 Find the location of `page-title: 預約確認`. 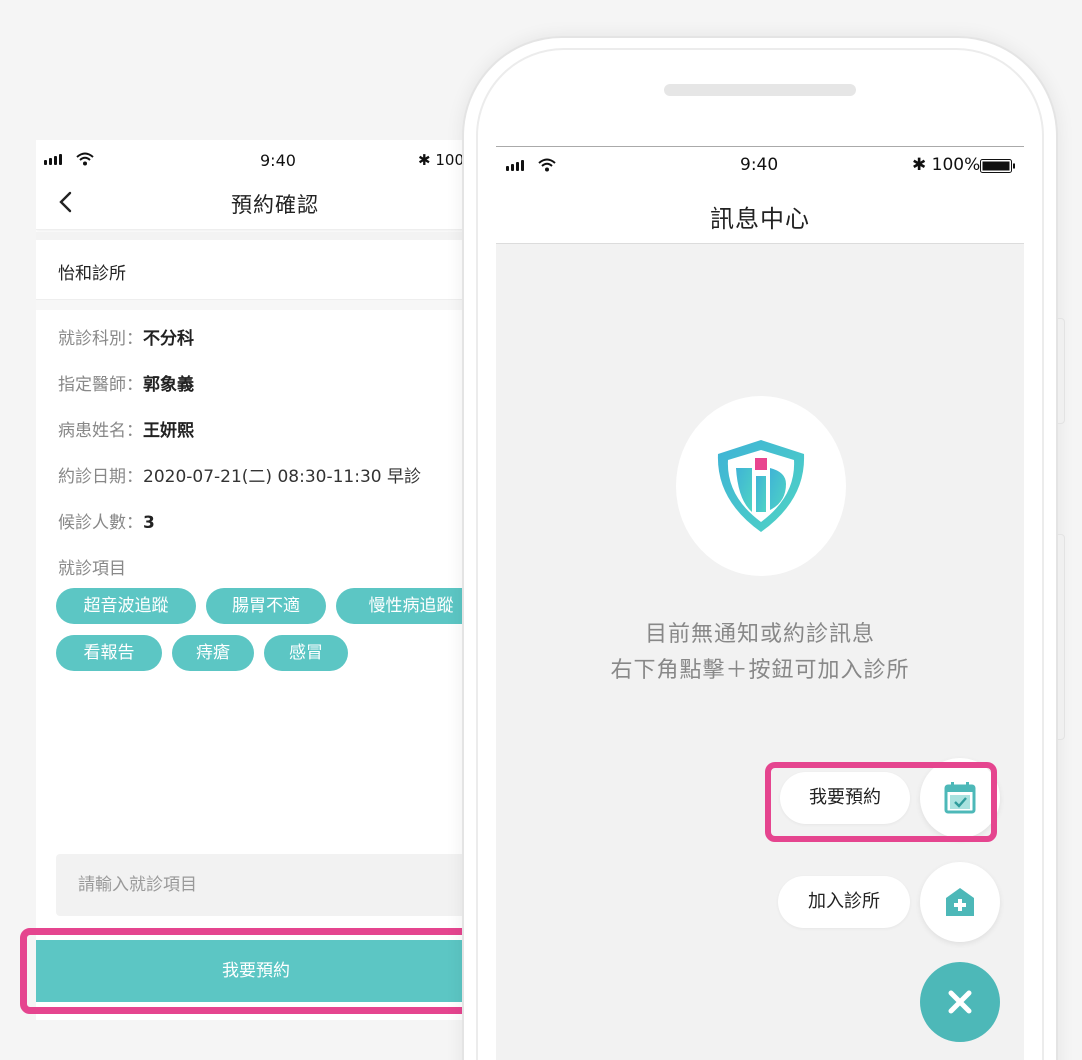

page-title: 預約確認 is located at coordinates (275, 205).